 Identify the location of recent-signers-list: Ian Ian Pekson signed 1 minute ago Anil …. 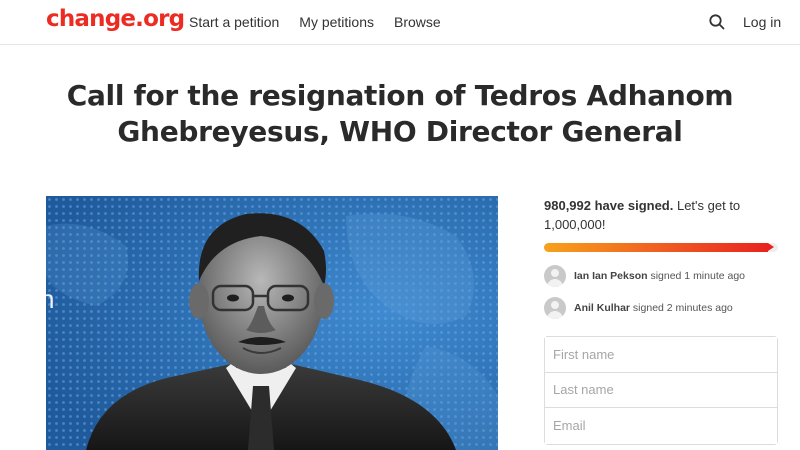
(661, 292).